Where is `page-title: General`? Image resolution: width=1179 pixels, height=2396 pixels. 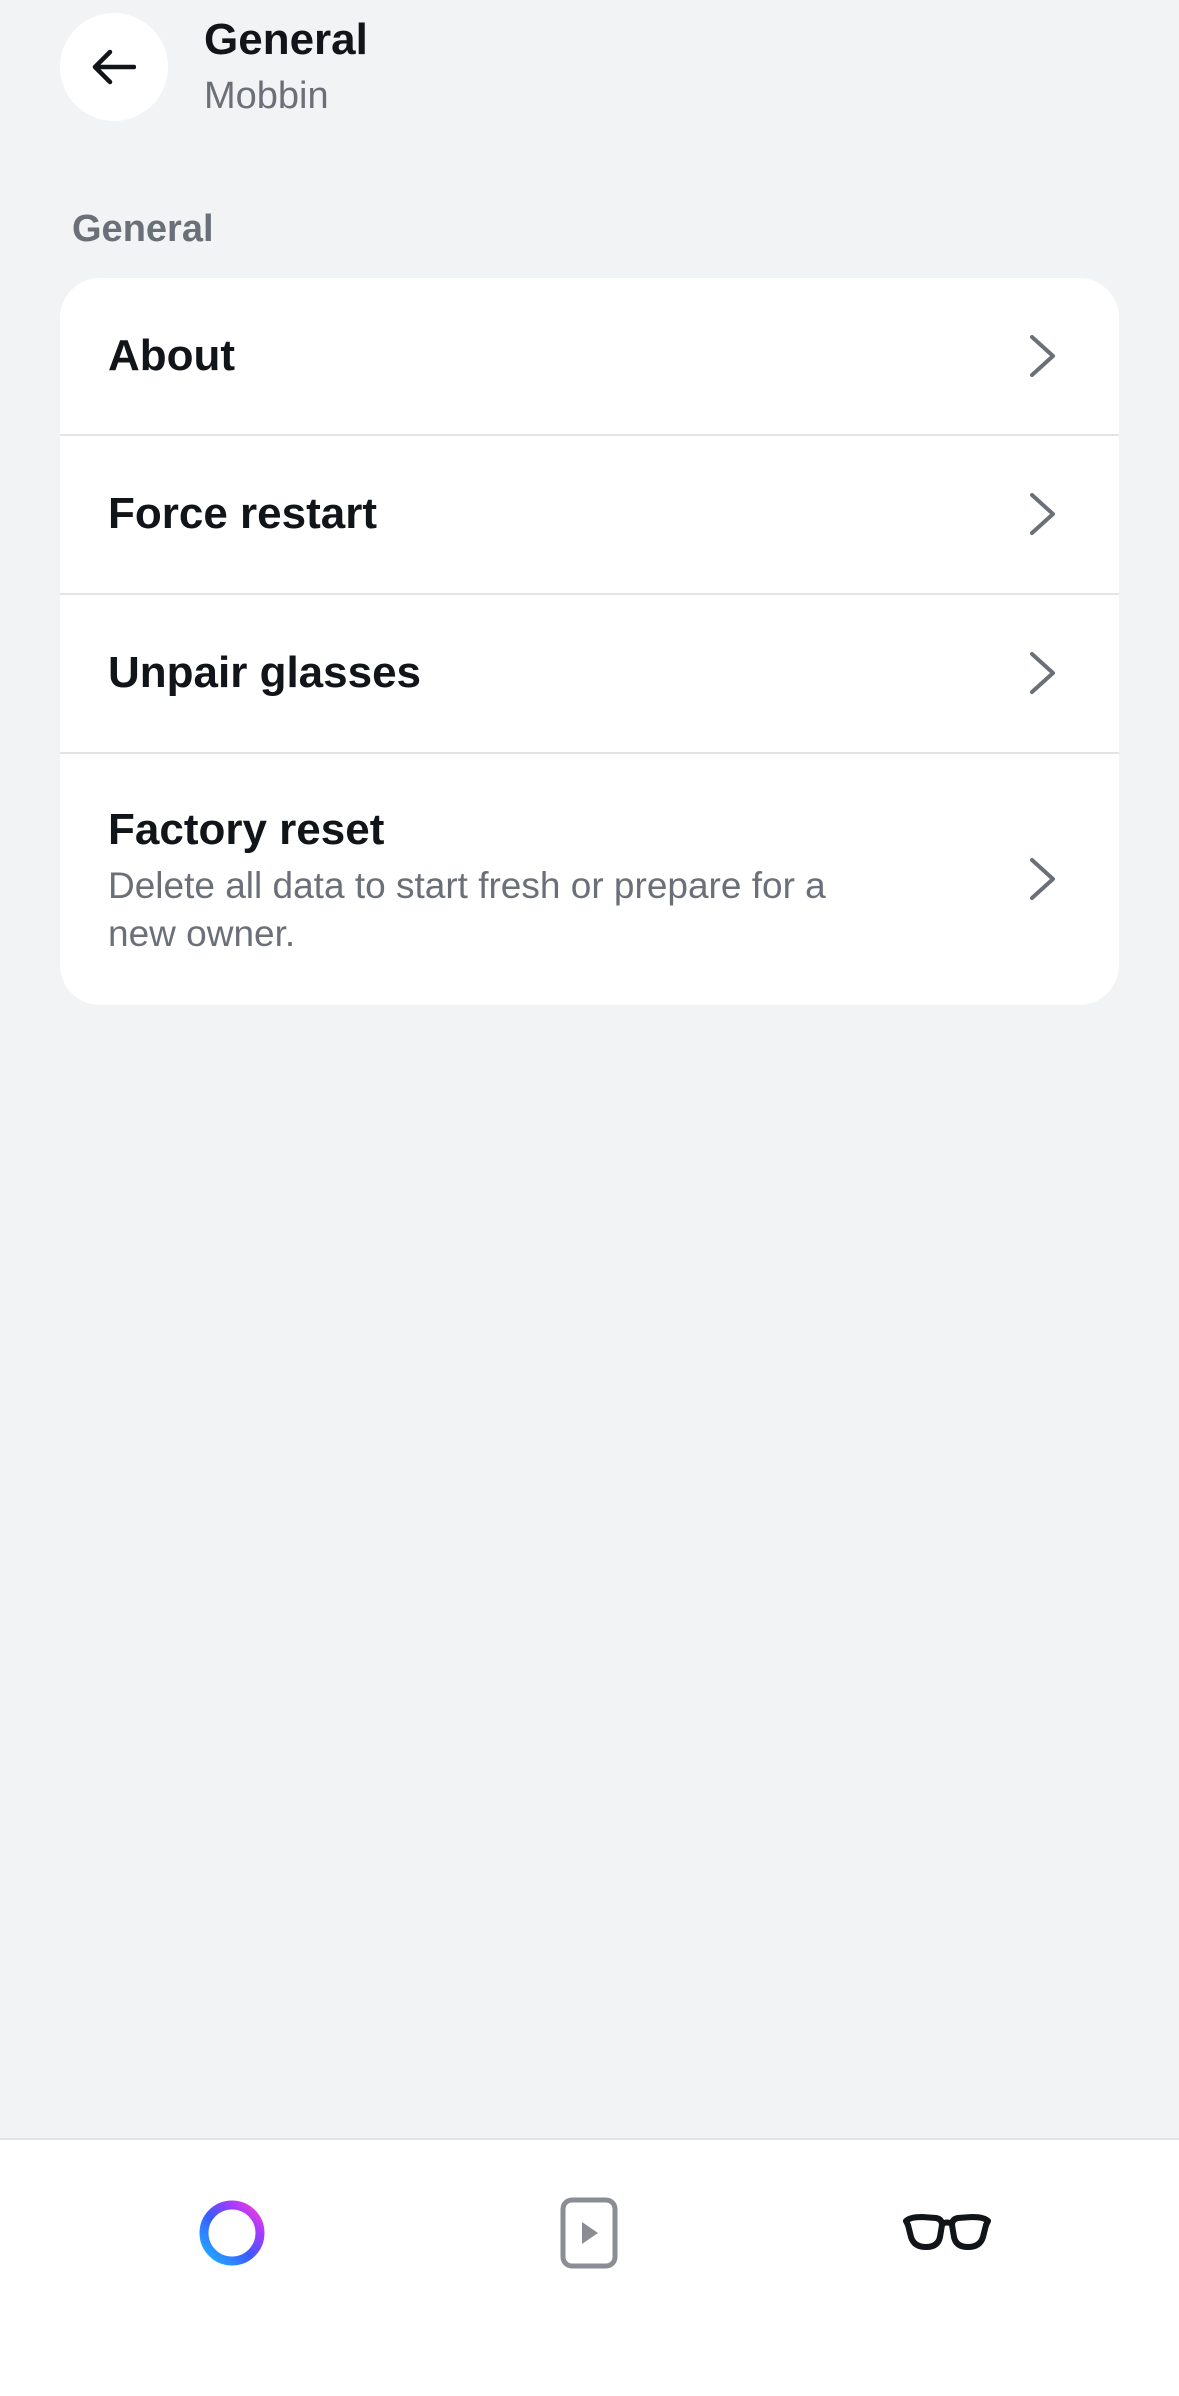 page-title: General is located at coordinates (286, 39).